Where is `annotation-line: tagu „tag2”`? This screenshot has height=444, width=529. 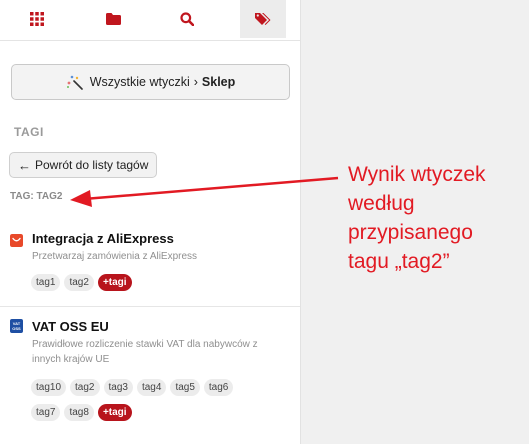
annotation-line: tagu „tag2” is located at coordinates (399, 261).